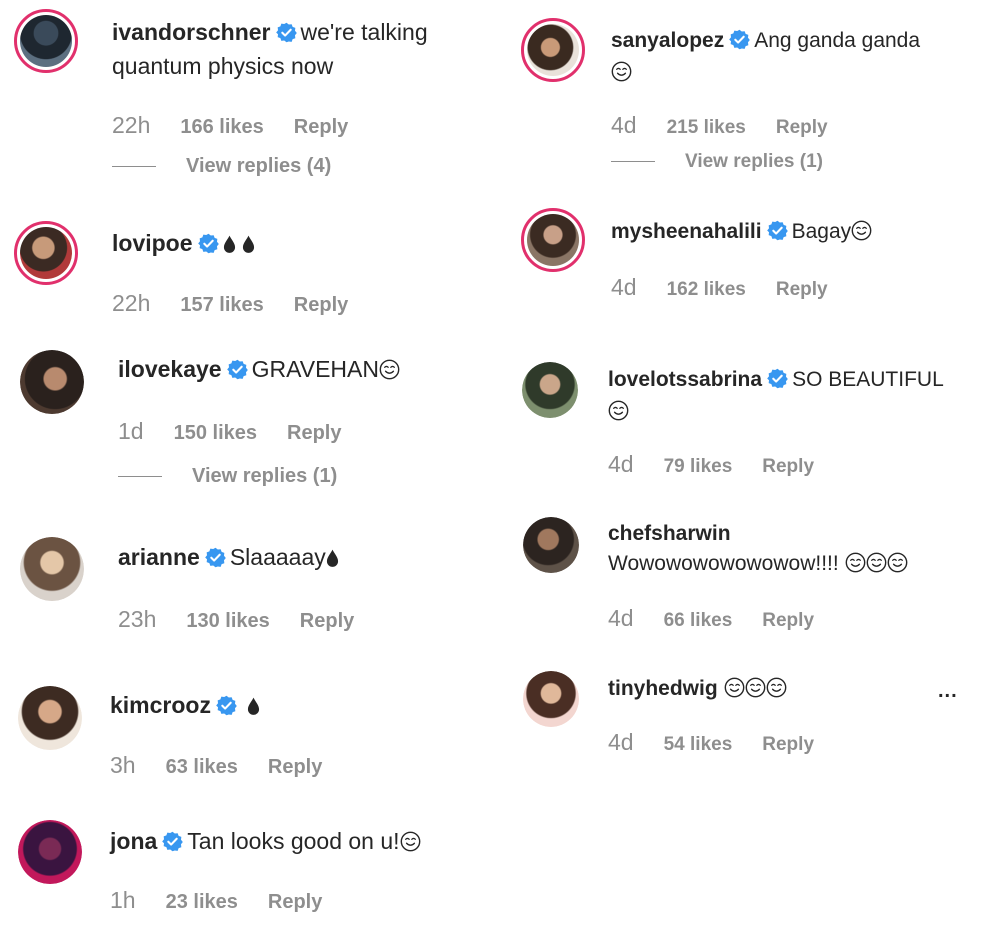  I want to click on likes-count: 63 likes, so click(202, 767).